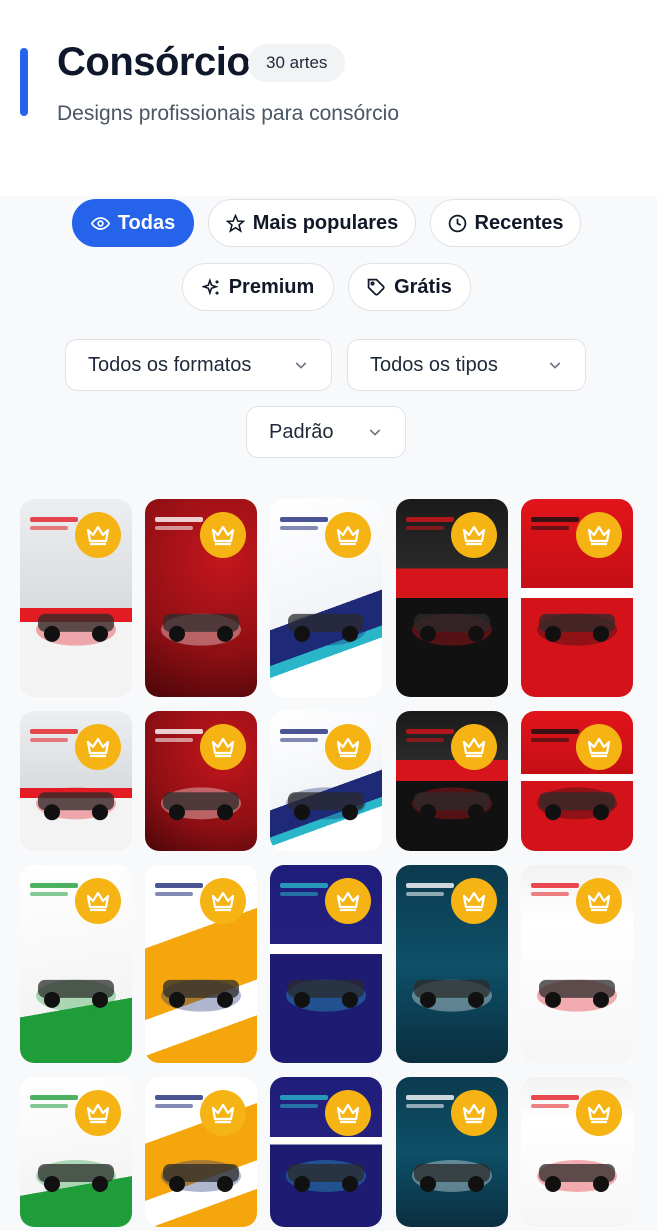 The height and width of the screenshot is (1231, 657). Describe the element at coordinates (376, 287) in the screenshot. I see `tag-icon` at that location.